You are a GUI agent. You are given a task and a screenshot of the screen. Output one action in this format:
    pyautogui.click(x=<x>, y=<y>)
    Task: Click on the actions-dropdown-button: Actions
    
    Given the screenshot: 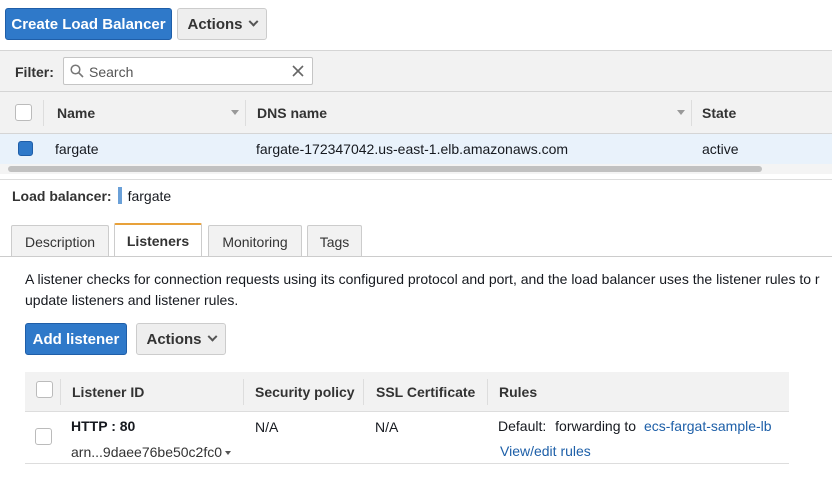 What is the action you would take?
    pyautogui.click(x=222, y=24)
    